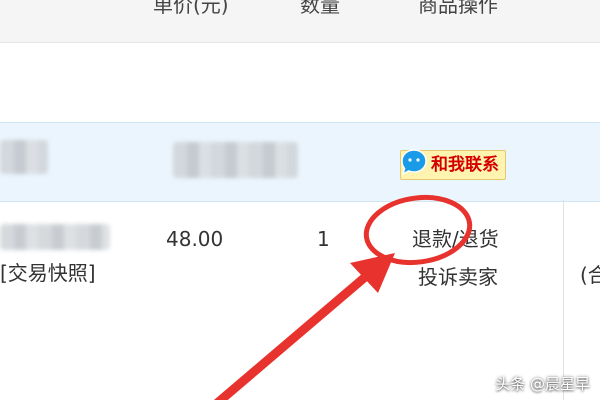 This screenshot has width=600, height=400. I want to click on chat-bubble-icon, so click(414, 162).